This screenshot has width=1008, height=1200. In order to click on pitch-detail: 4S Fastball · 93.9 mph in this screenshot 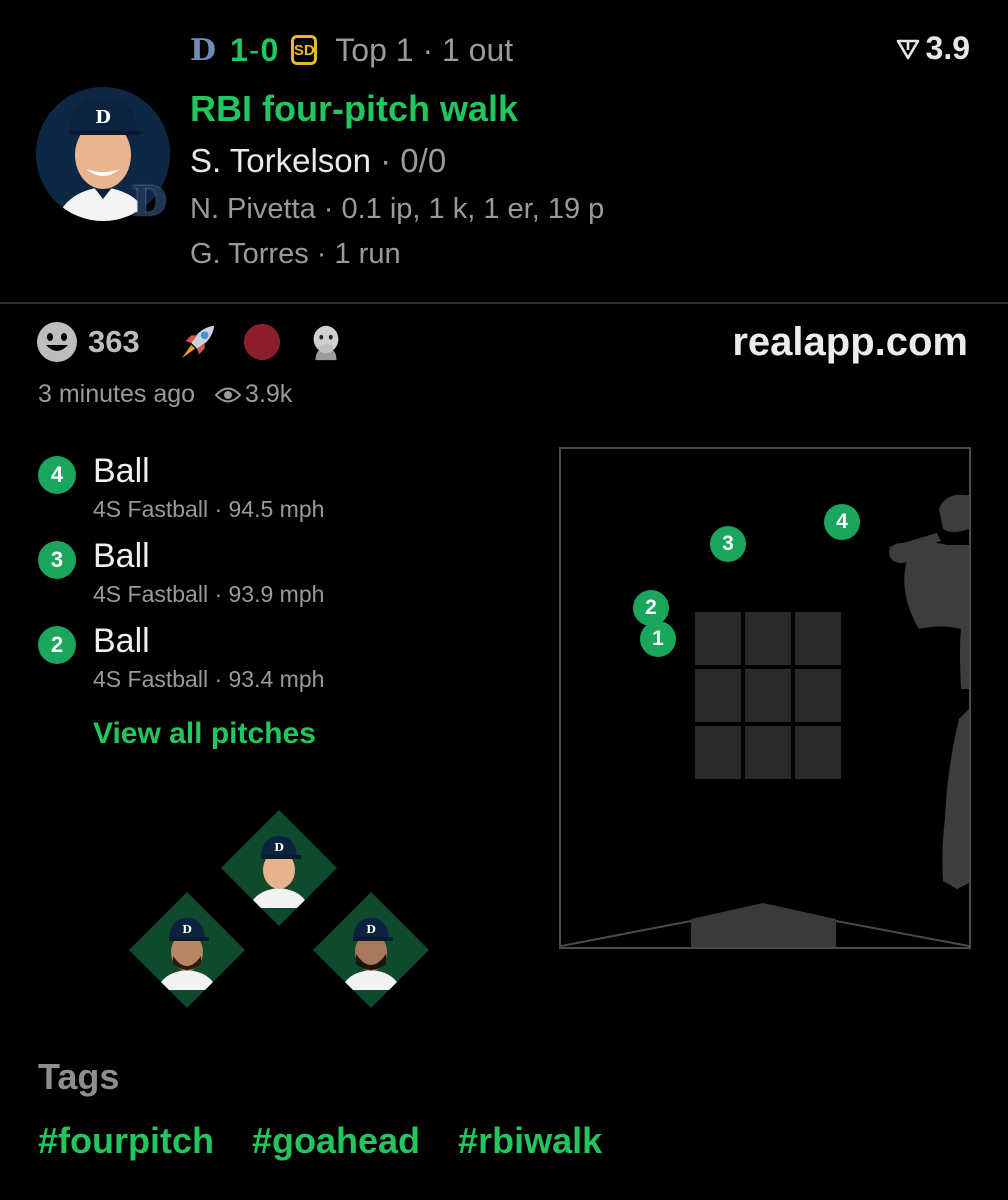, I will do `click(208, 594)`.